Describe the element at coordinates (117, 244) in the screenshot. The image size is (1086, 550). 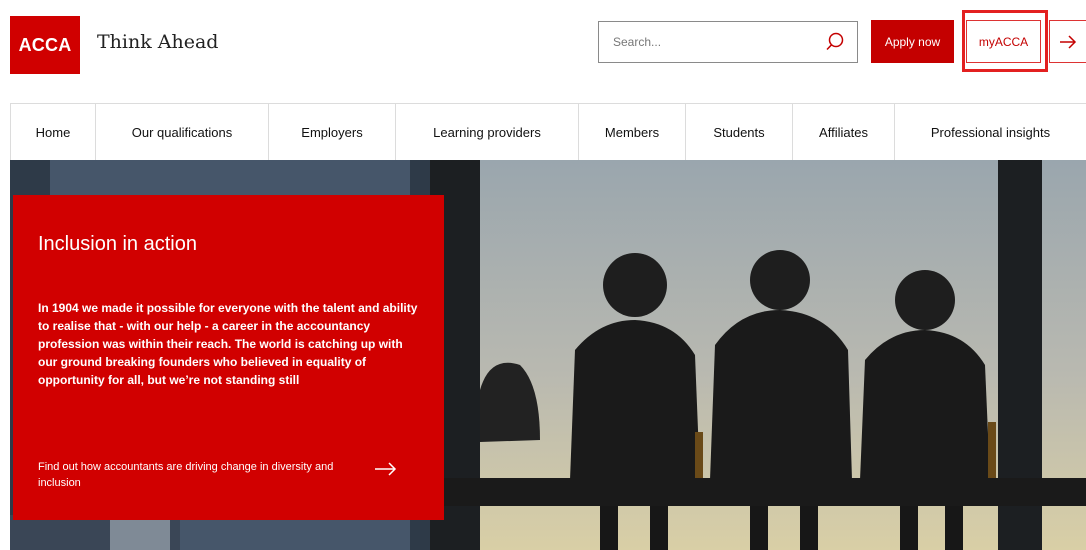
I see `hero-title: Inclusion in action` at that location.